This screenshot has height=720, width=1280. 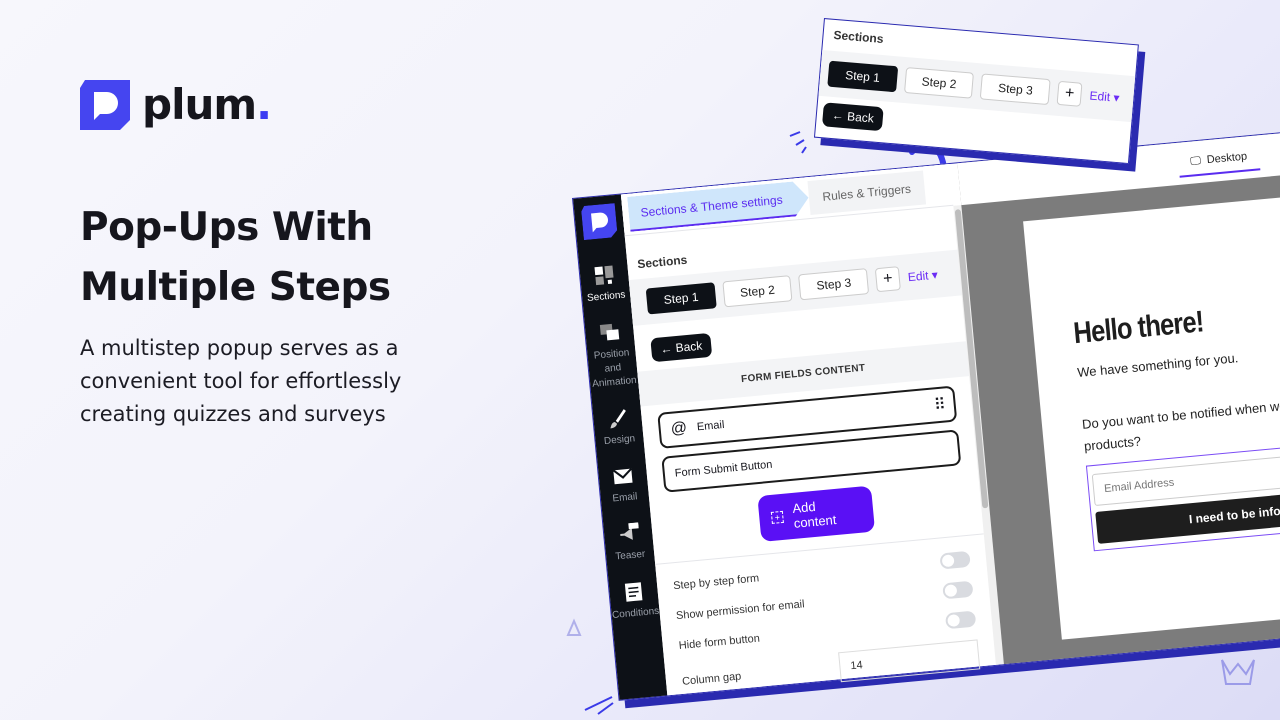 I want to click on layers-icon, so click(x=609, y=332).